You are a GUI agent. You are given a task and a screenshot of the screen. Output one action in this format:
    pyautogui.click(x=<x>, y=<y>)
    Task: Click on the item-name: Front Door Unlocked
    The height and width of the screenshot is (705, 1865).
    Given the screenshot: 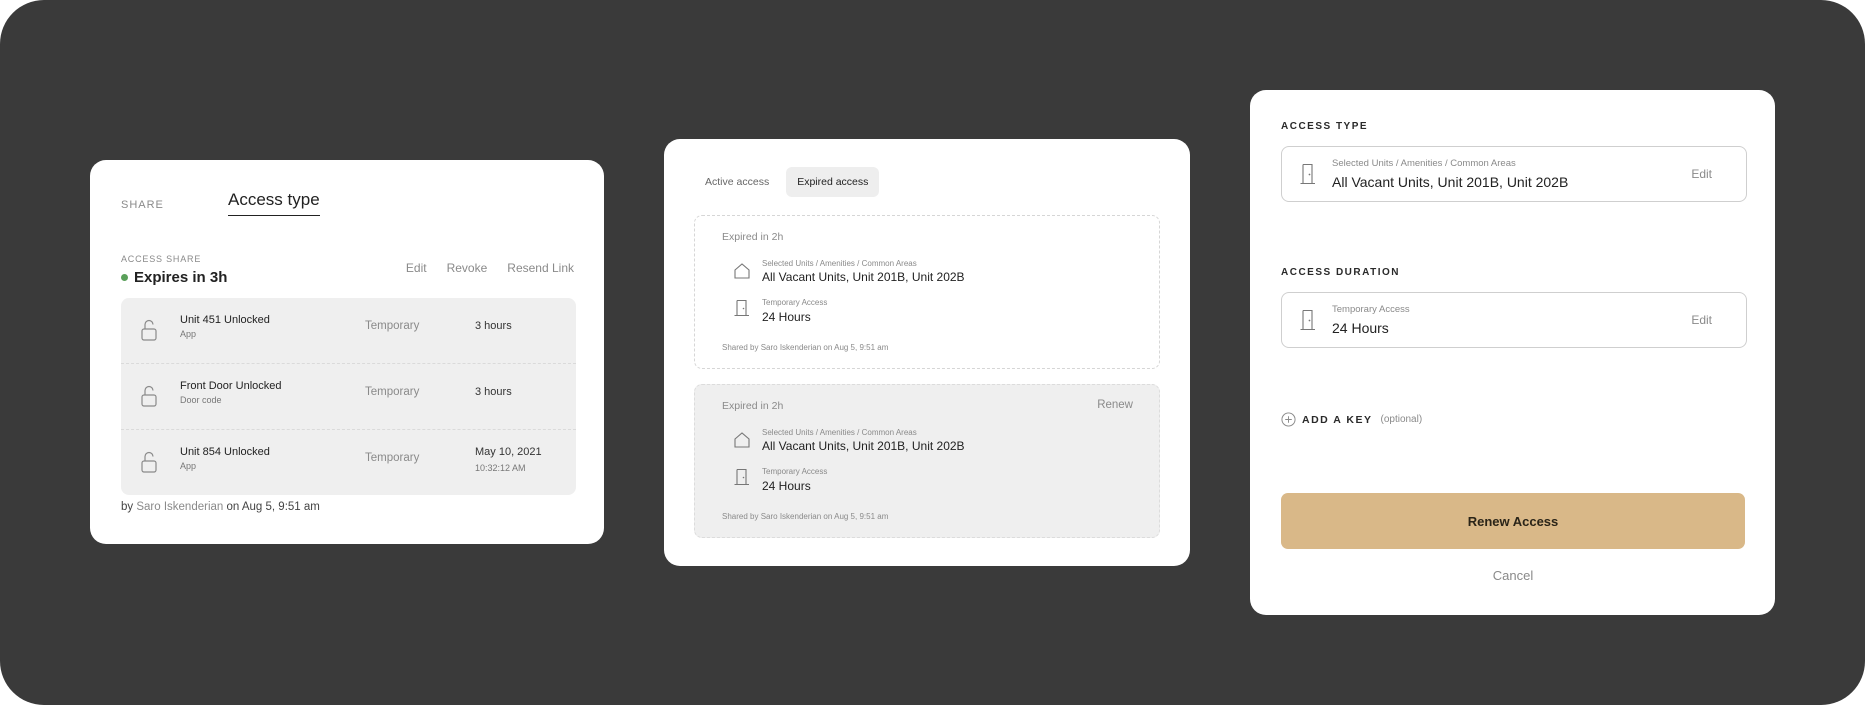 What is the action you would take?
    pyautogui.click(x=231, y=386)
    